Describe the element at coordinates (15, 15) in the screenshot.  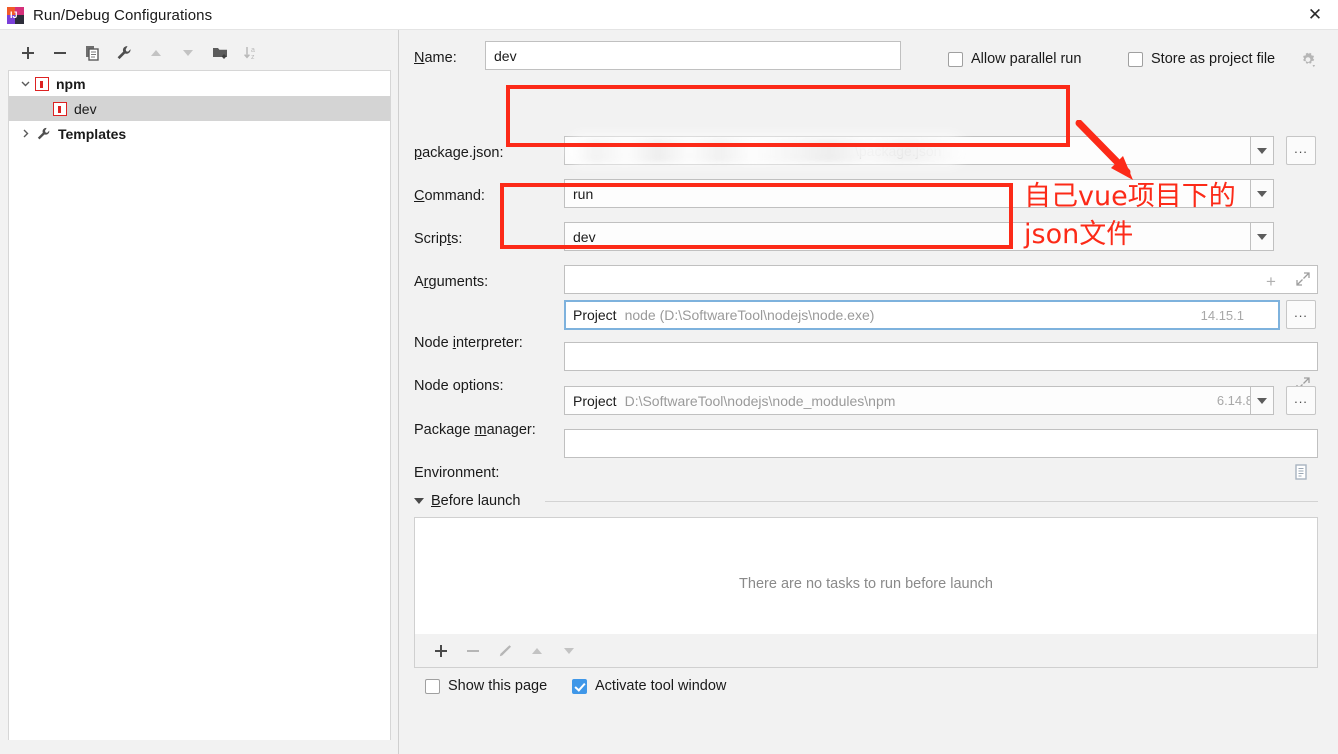
I see `intellij-idea-icon: IJ` at that location.